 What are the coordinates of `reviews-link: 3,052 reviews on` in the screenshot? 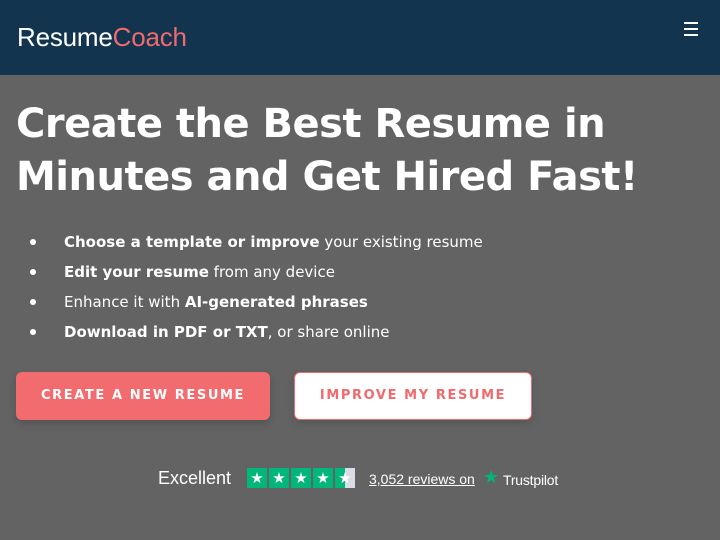 It's located at (422, 479).